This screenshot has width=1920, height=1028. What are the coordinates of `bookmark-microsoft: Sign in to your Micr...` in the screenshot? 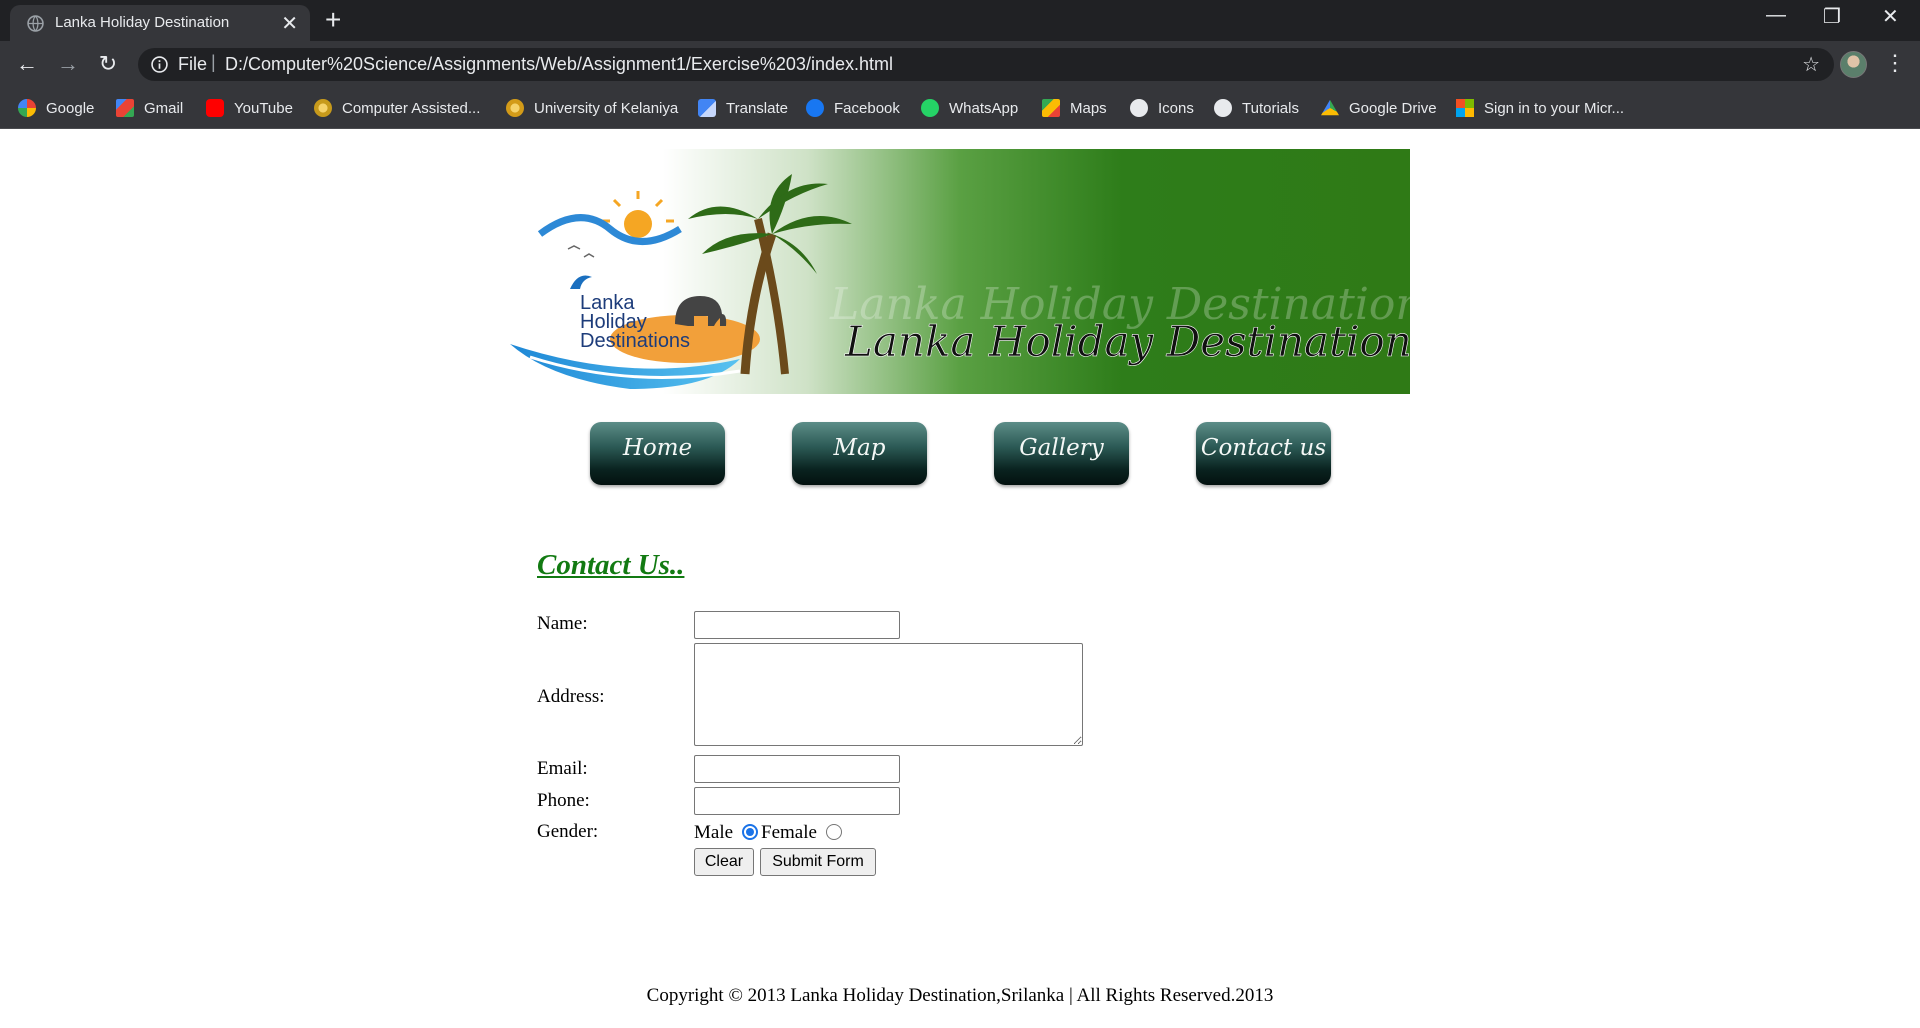 It's located at (1540, 108).